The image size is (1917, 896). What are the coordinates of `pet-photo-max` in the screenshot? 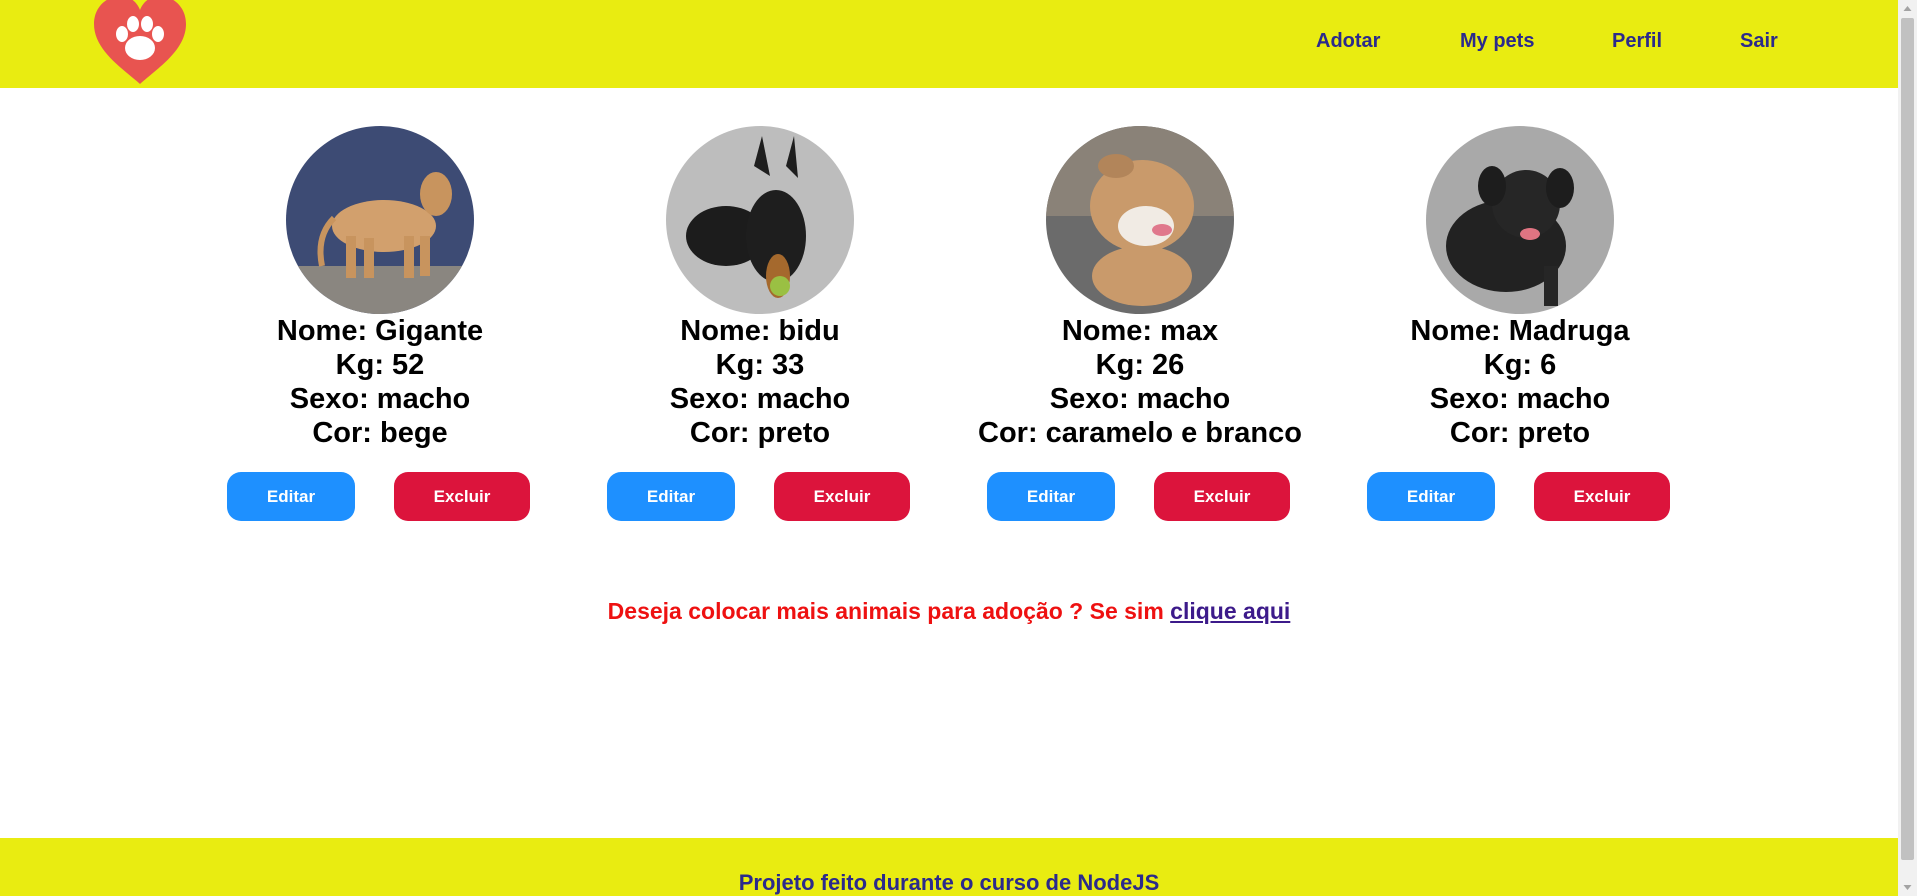 It's located at (1140, 220).